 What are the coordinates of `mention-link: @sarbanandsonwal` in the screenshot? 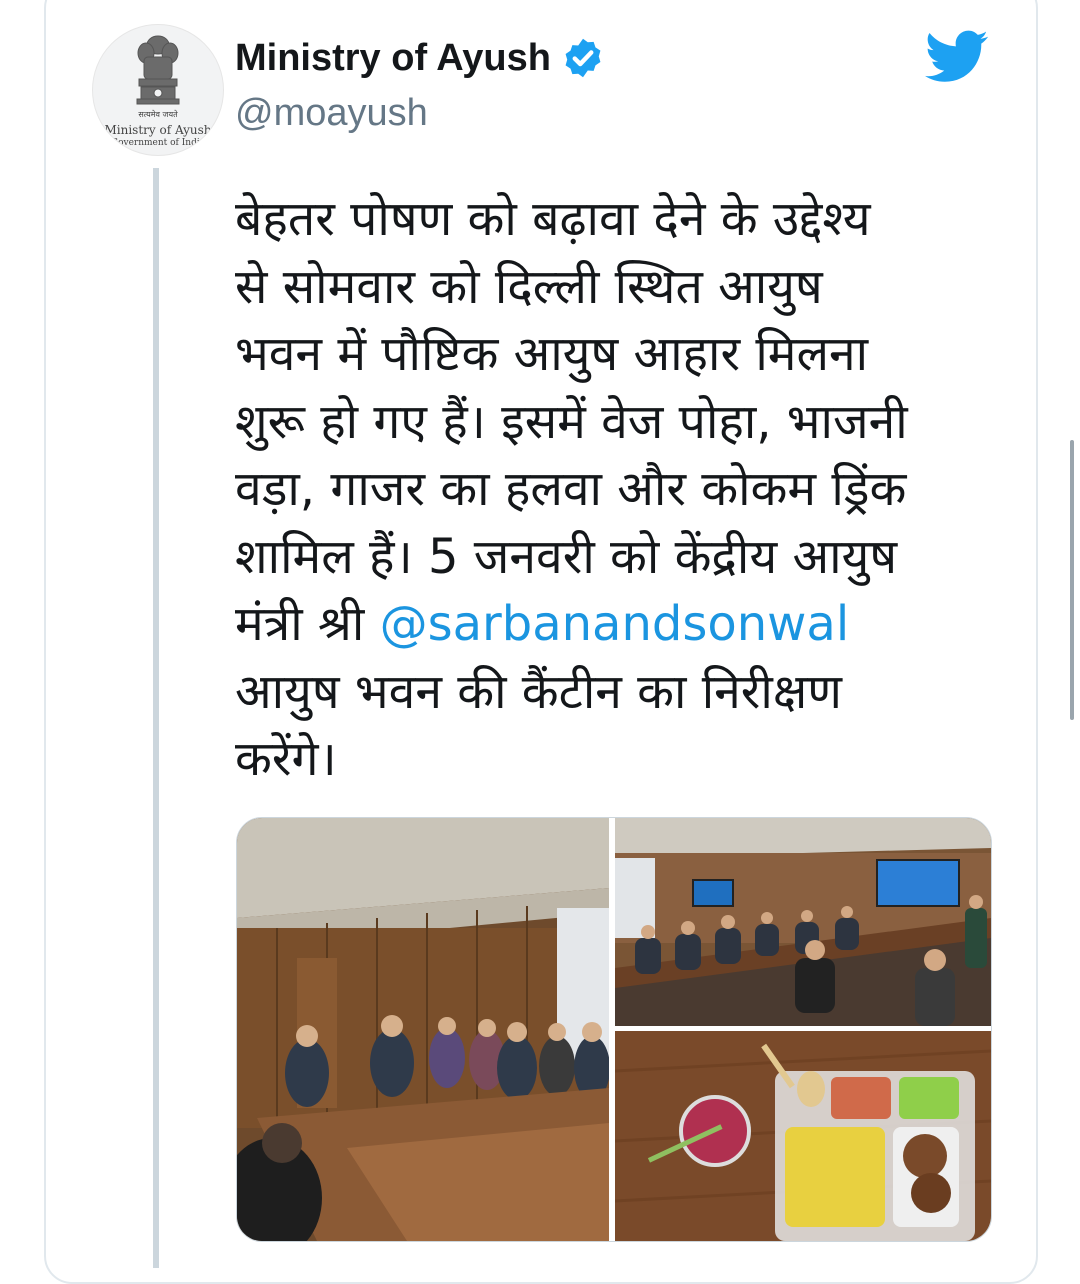 It's located at (615, 624).